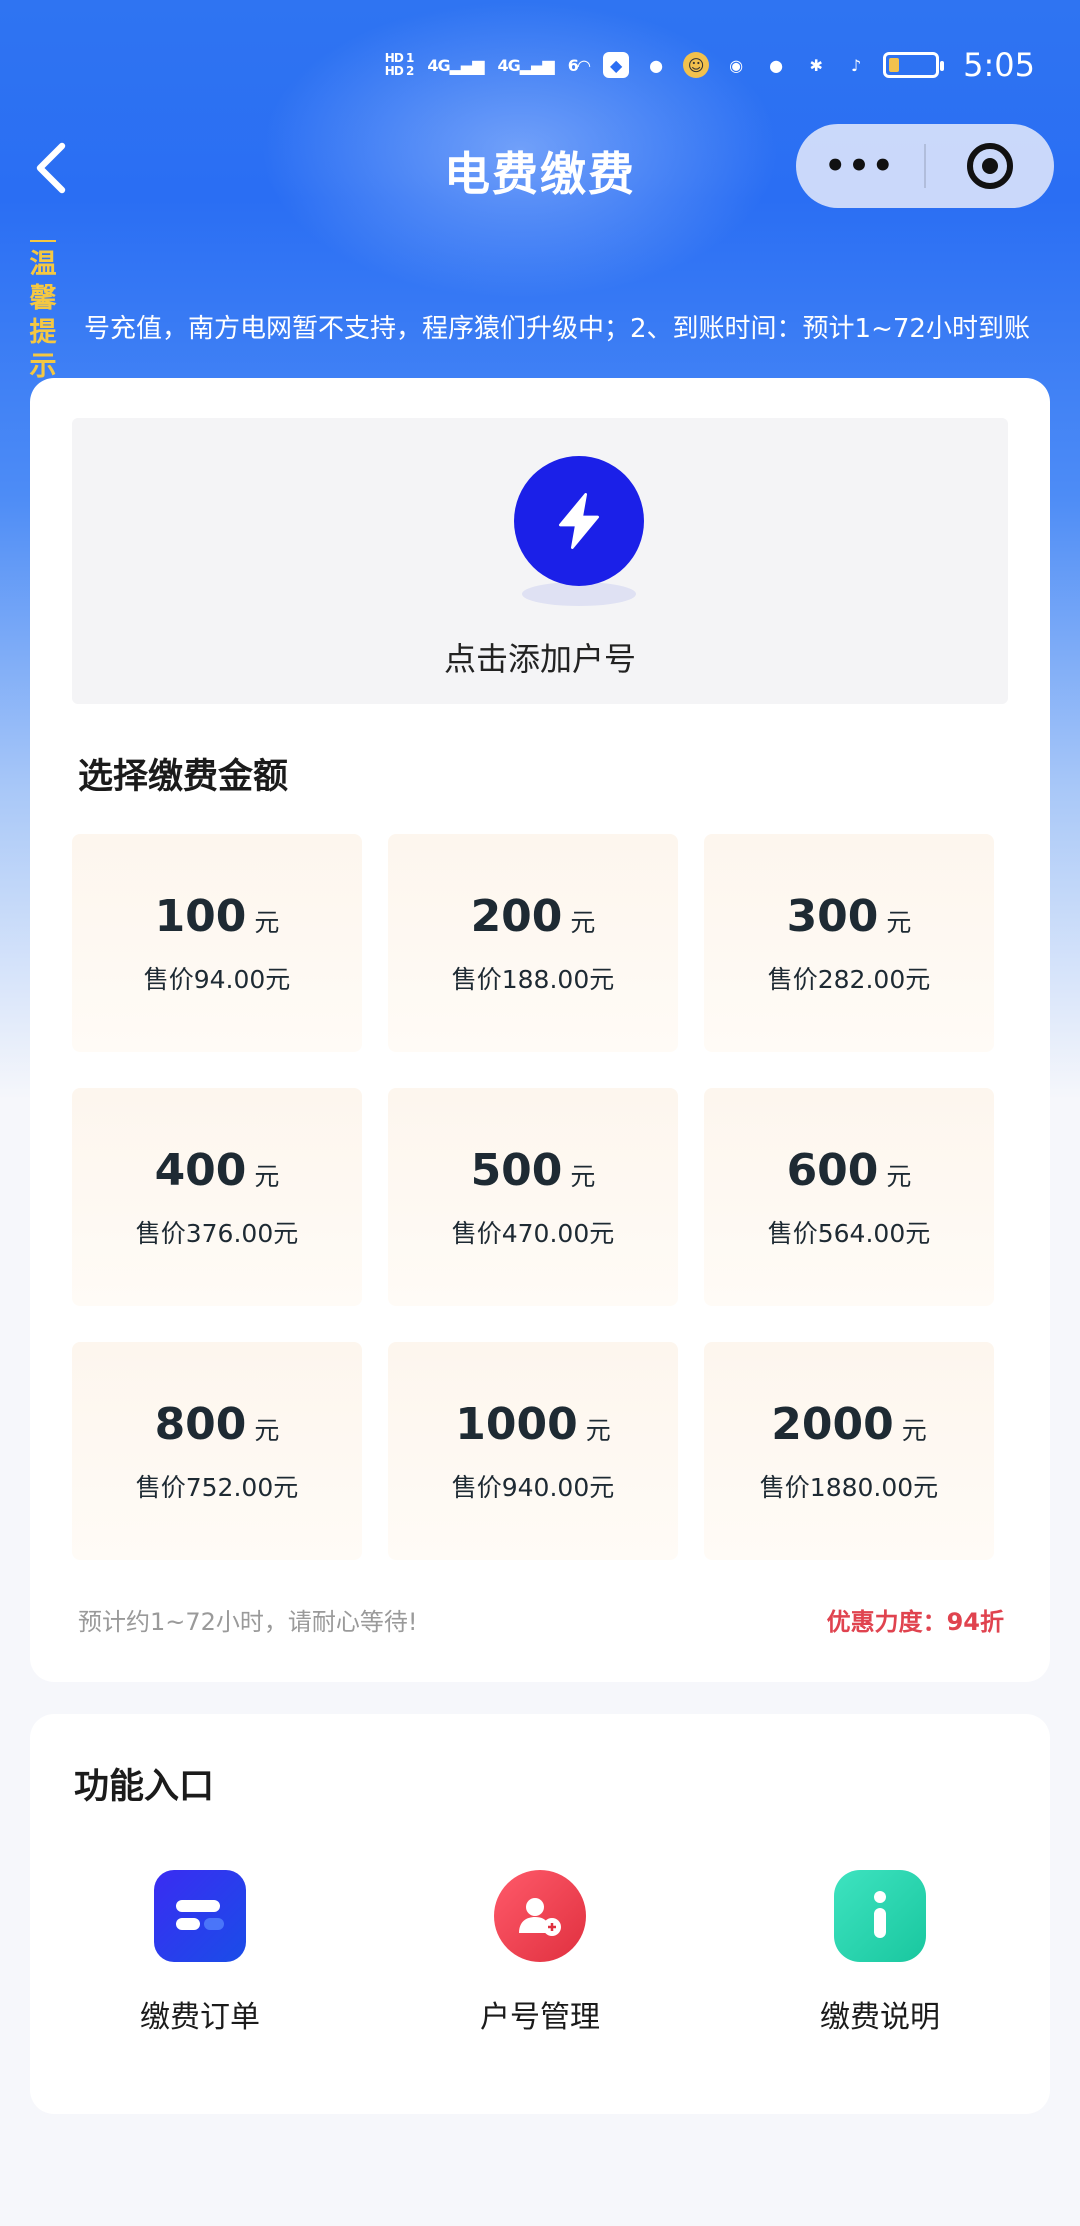  I want to click on order-label: 缴费订单, so click(200, 2017).